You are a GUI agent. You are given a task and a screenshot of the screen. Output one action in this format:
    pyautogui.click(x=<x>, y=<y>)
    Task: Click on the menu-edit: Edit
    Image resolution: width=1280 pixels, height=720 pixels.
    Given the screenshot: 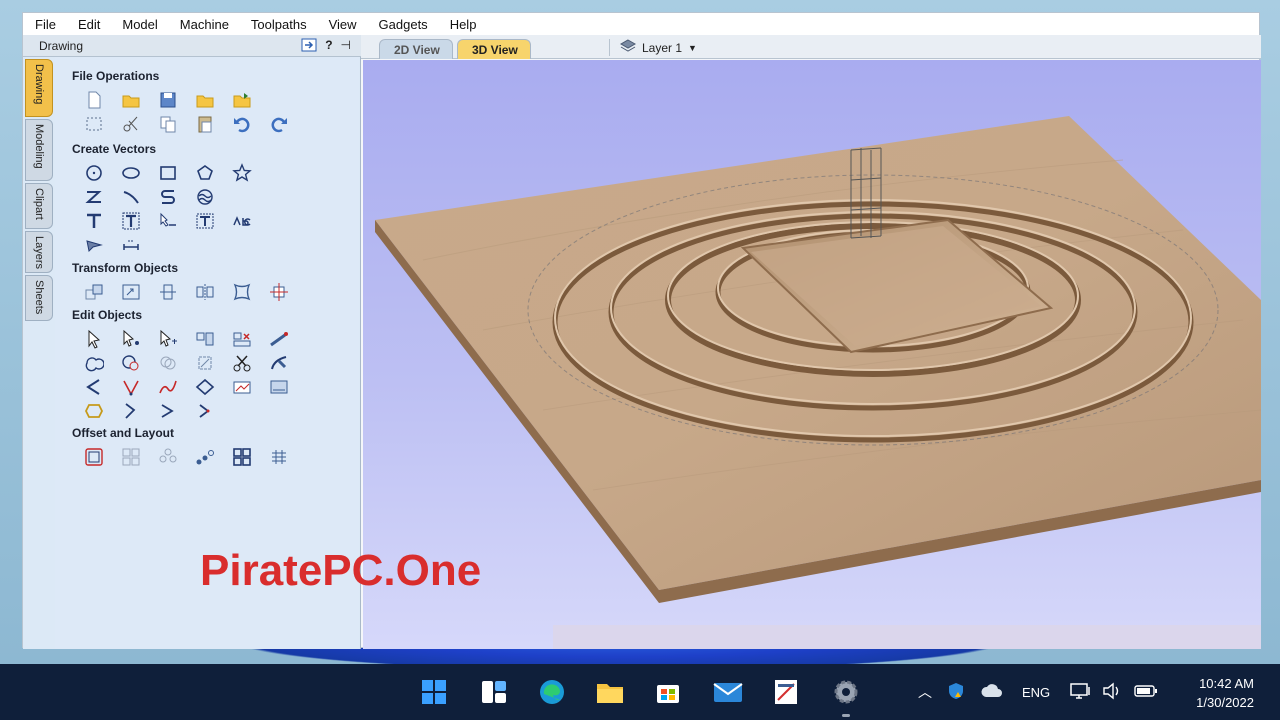 What is the action you would take?
    pyautogui.click(x=89, y=24)
    